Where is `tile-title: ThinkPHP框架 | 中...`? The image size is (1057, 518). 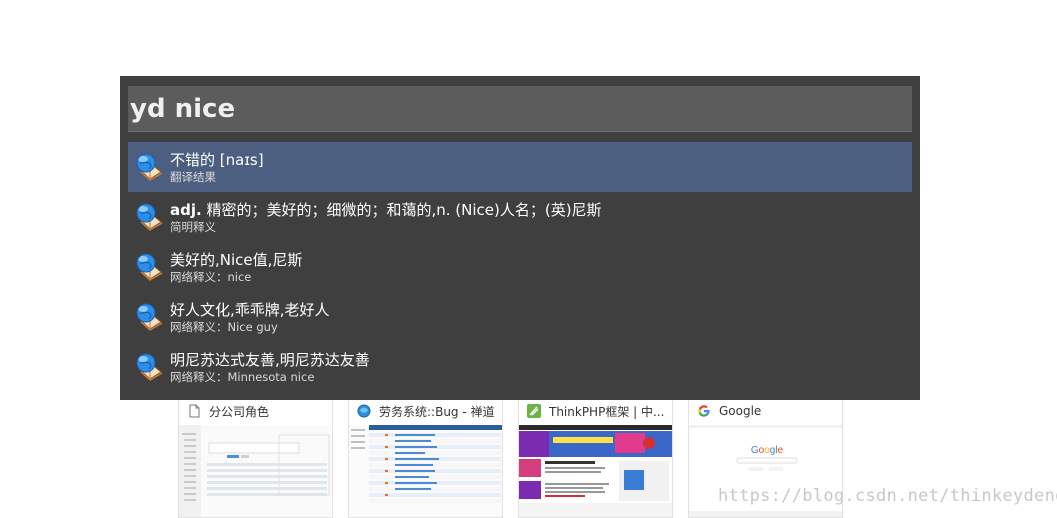 tile-title: ThinkPHP框架 | 中... is located at coordinates (607, 411).